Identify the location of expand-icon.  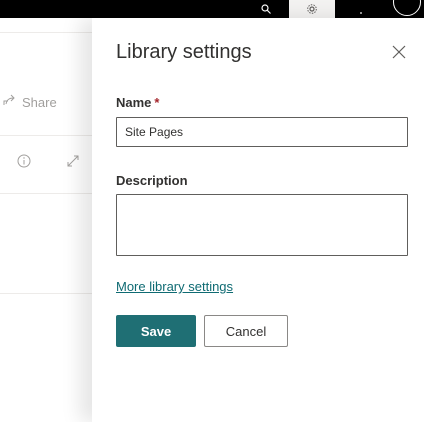
(73, 161).